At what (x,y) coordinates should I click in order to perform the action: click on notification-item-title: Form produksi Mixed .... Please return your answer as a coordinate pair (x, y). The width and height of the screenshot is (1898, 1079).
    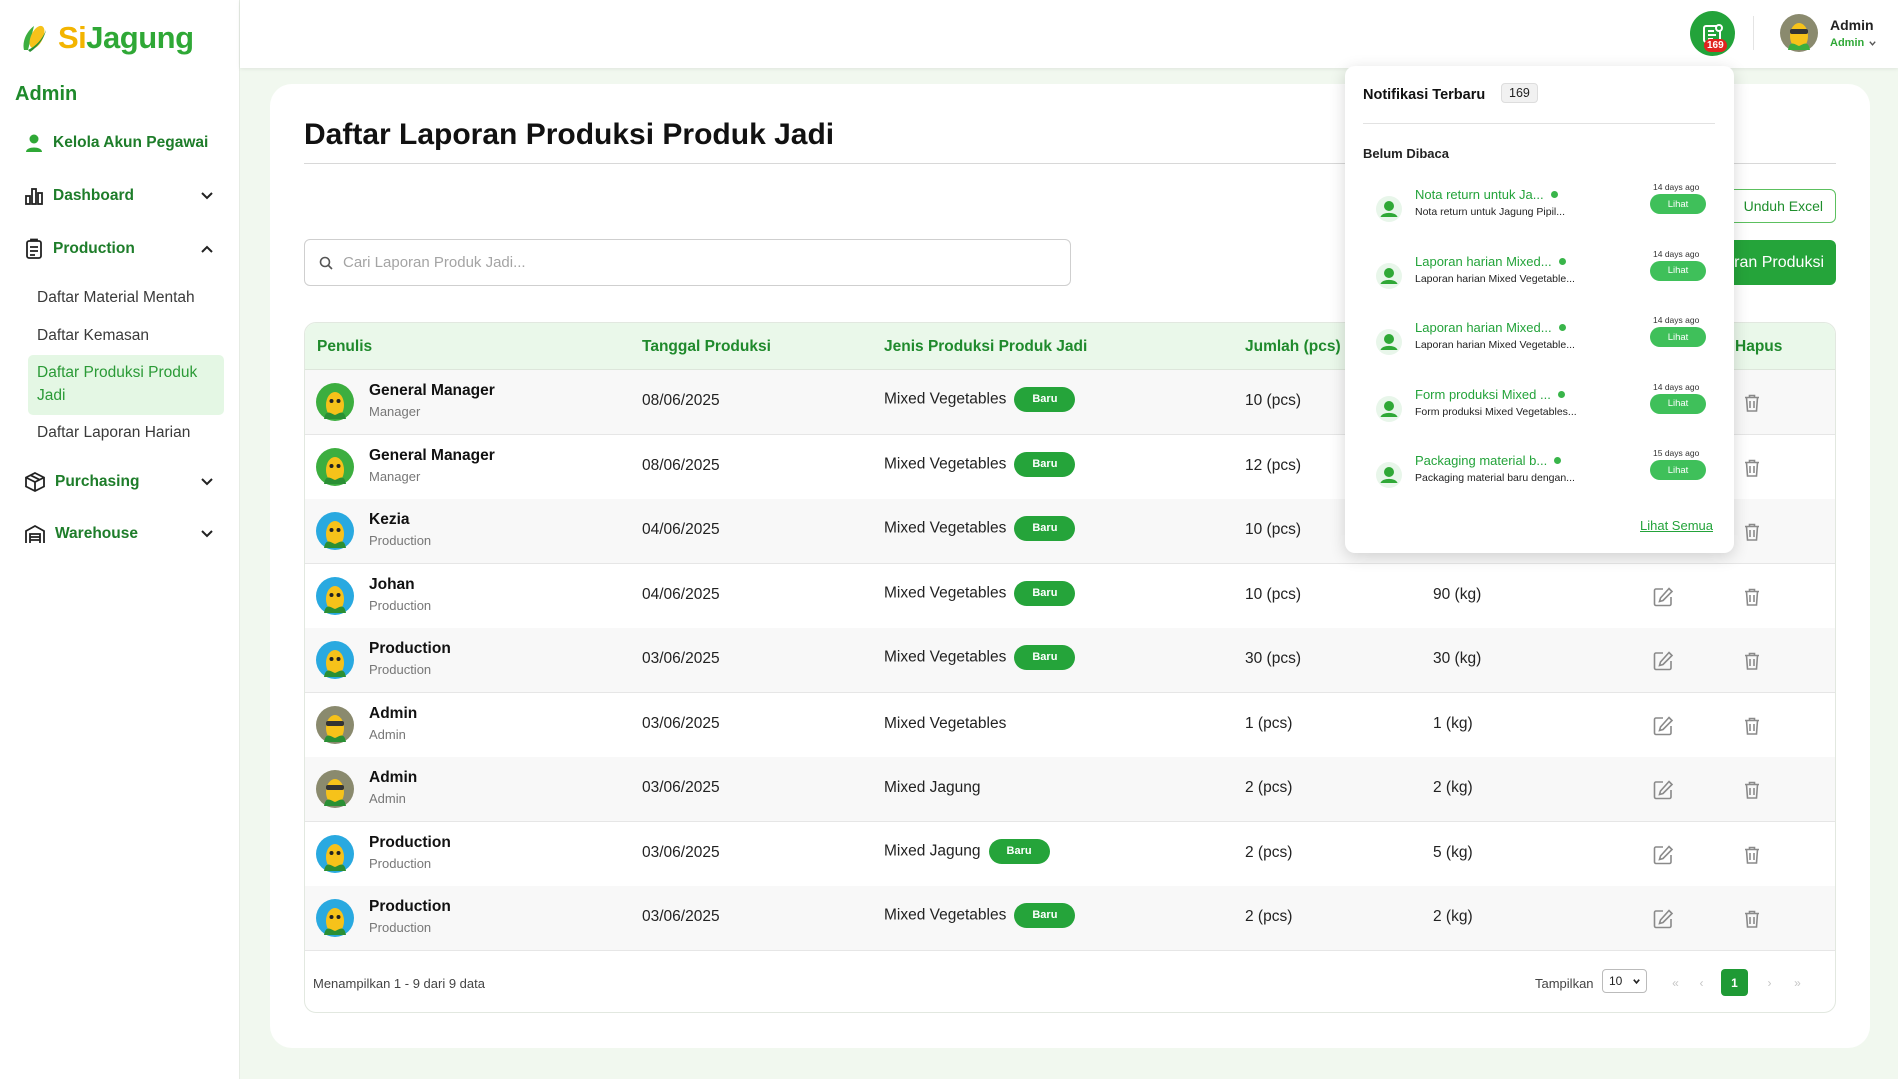
    Looking at the image, I should click on (1483, 394).